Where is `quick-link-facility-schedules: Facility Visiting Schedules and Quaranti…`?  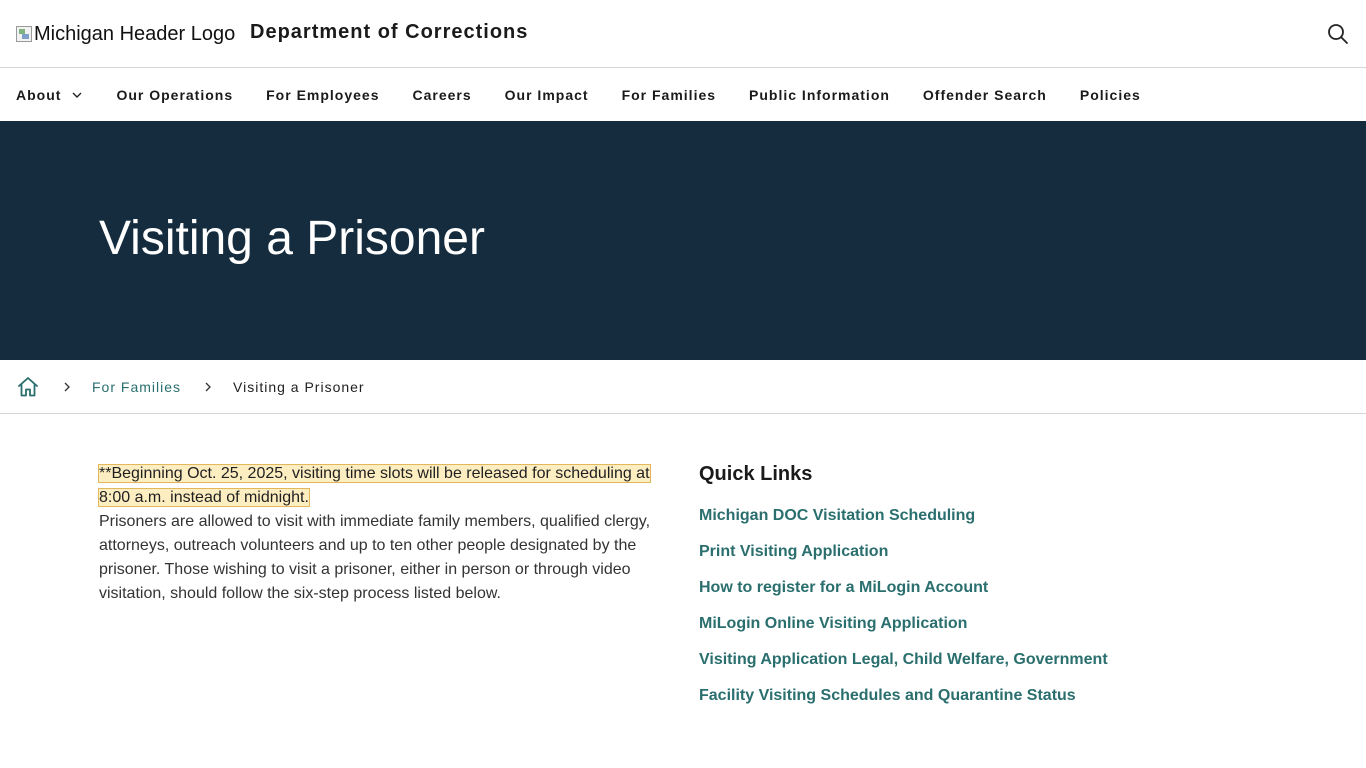 quick-link-facility-schedules: Facility Visiting Schedules and Quaranti… is located at coordinates (999, 696).